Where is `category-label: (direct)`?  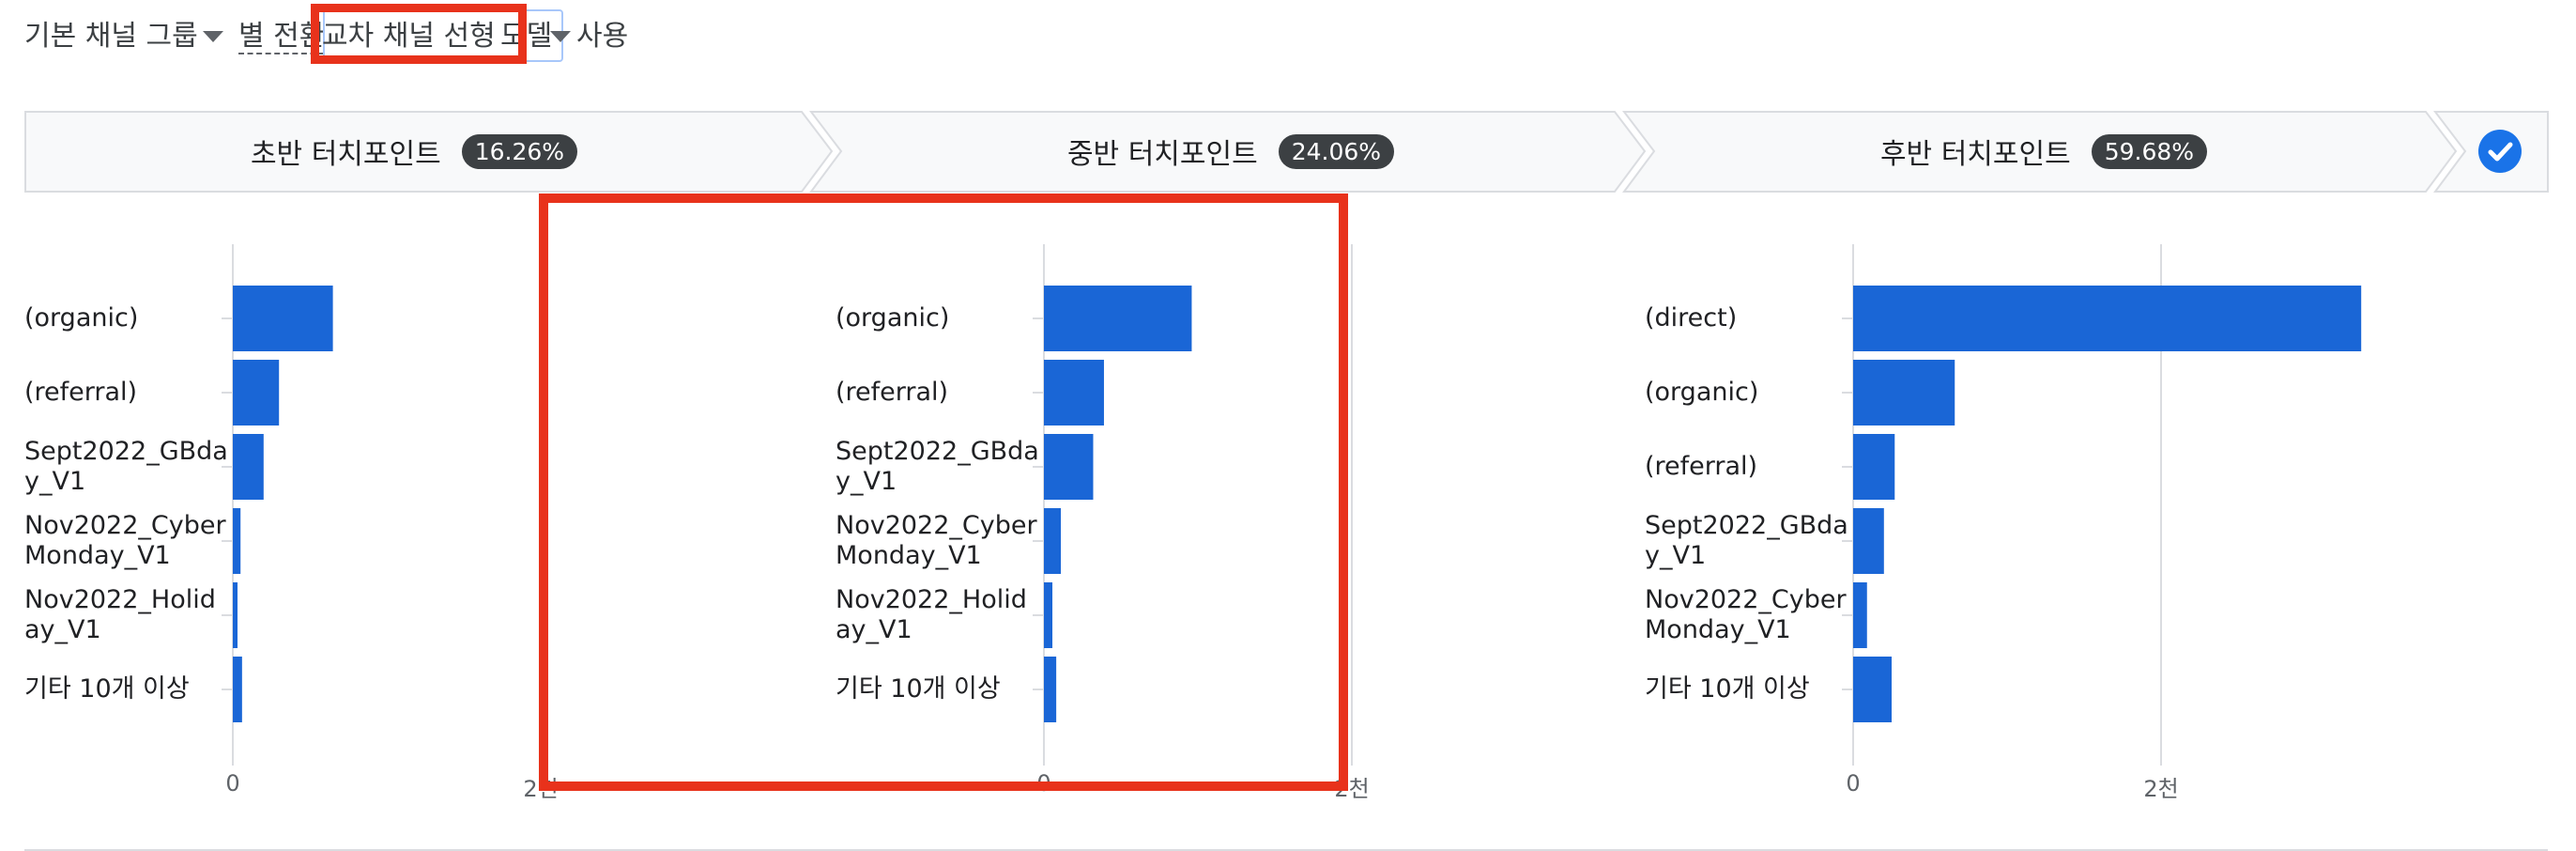 category-label: (direct) is located at coordinates (1692, 318).